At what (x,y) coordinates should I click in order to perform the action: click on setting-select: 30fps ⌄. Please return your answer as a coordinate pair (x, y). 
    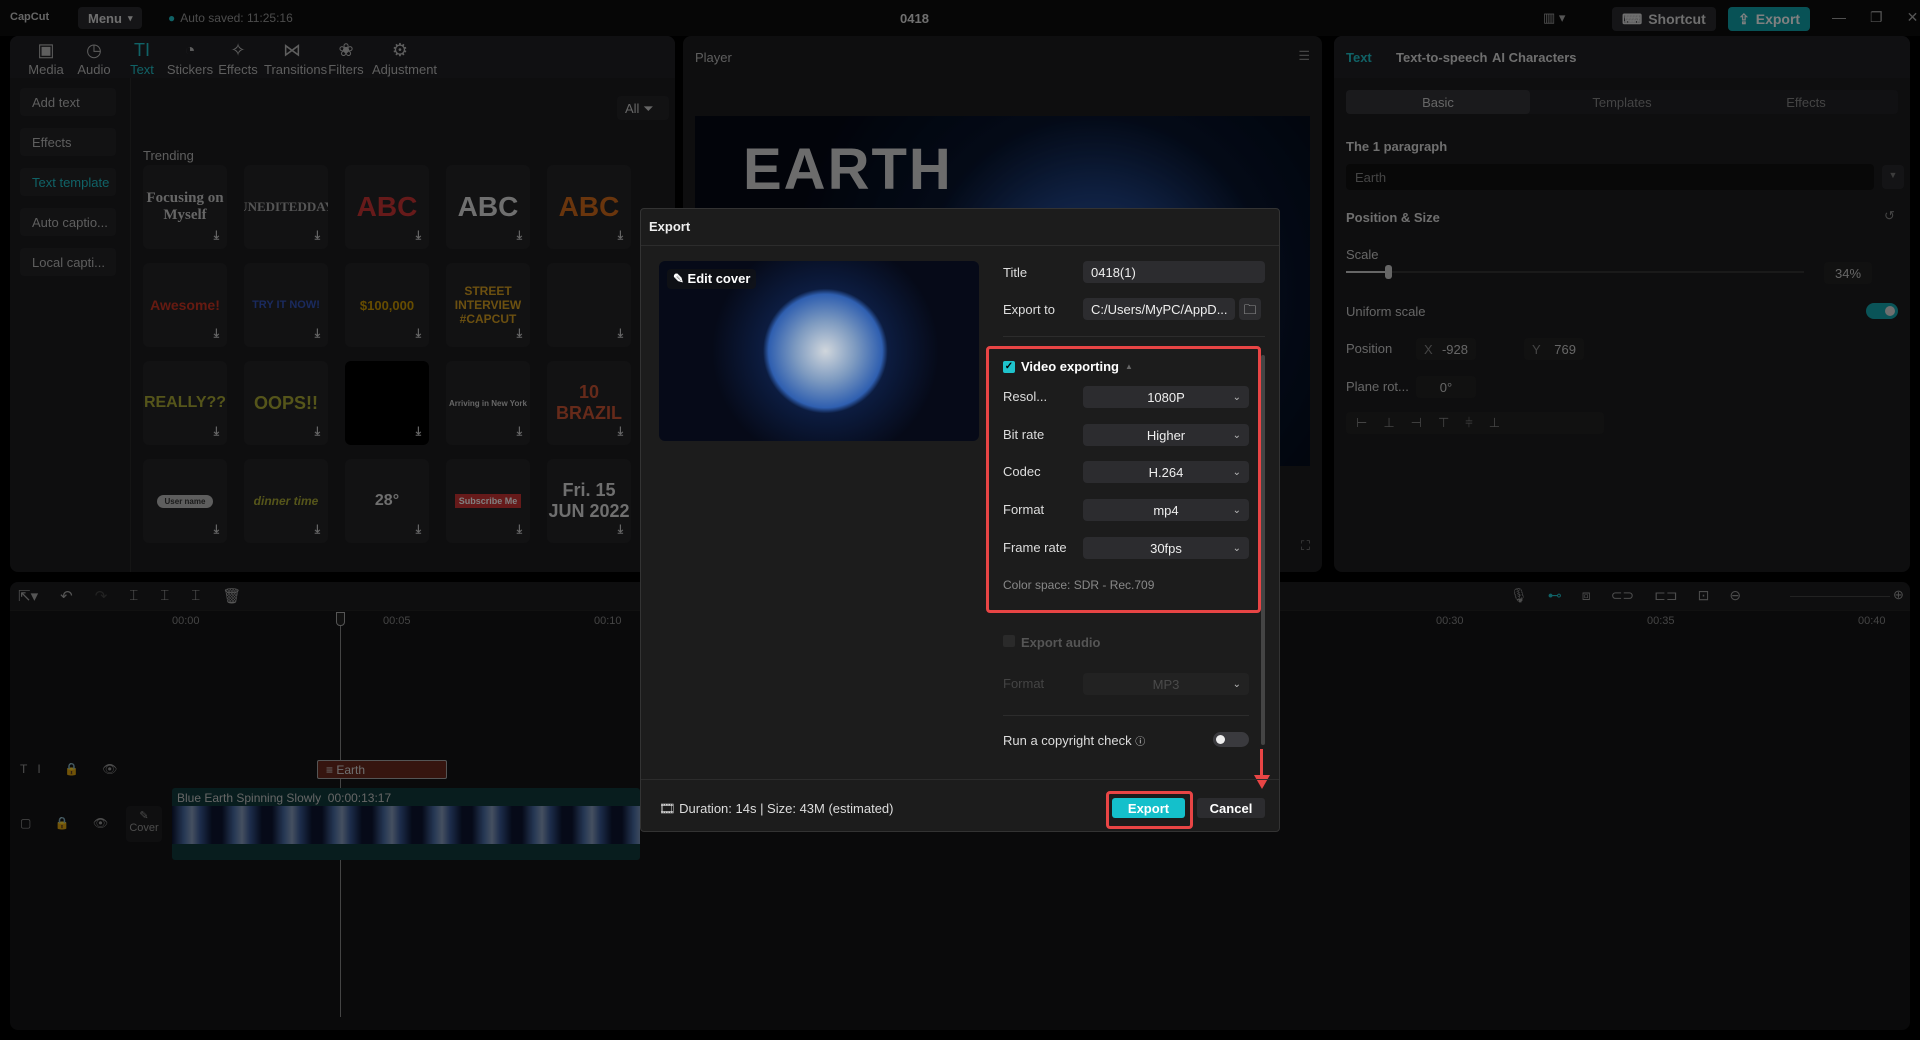
    Looking at the image, I should click on (1166, 548).